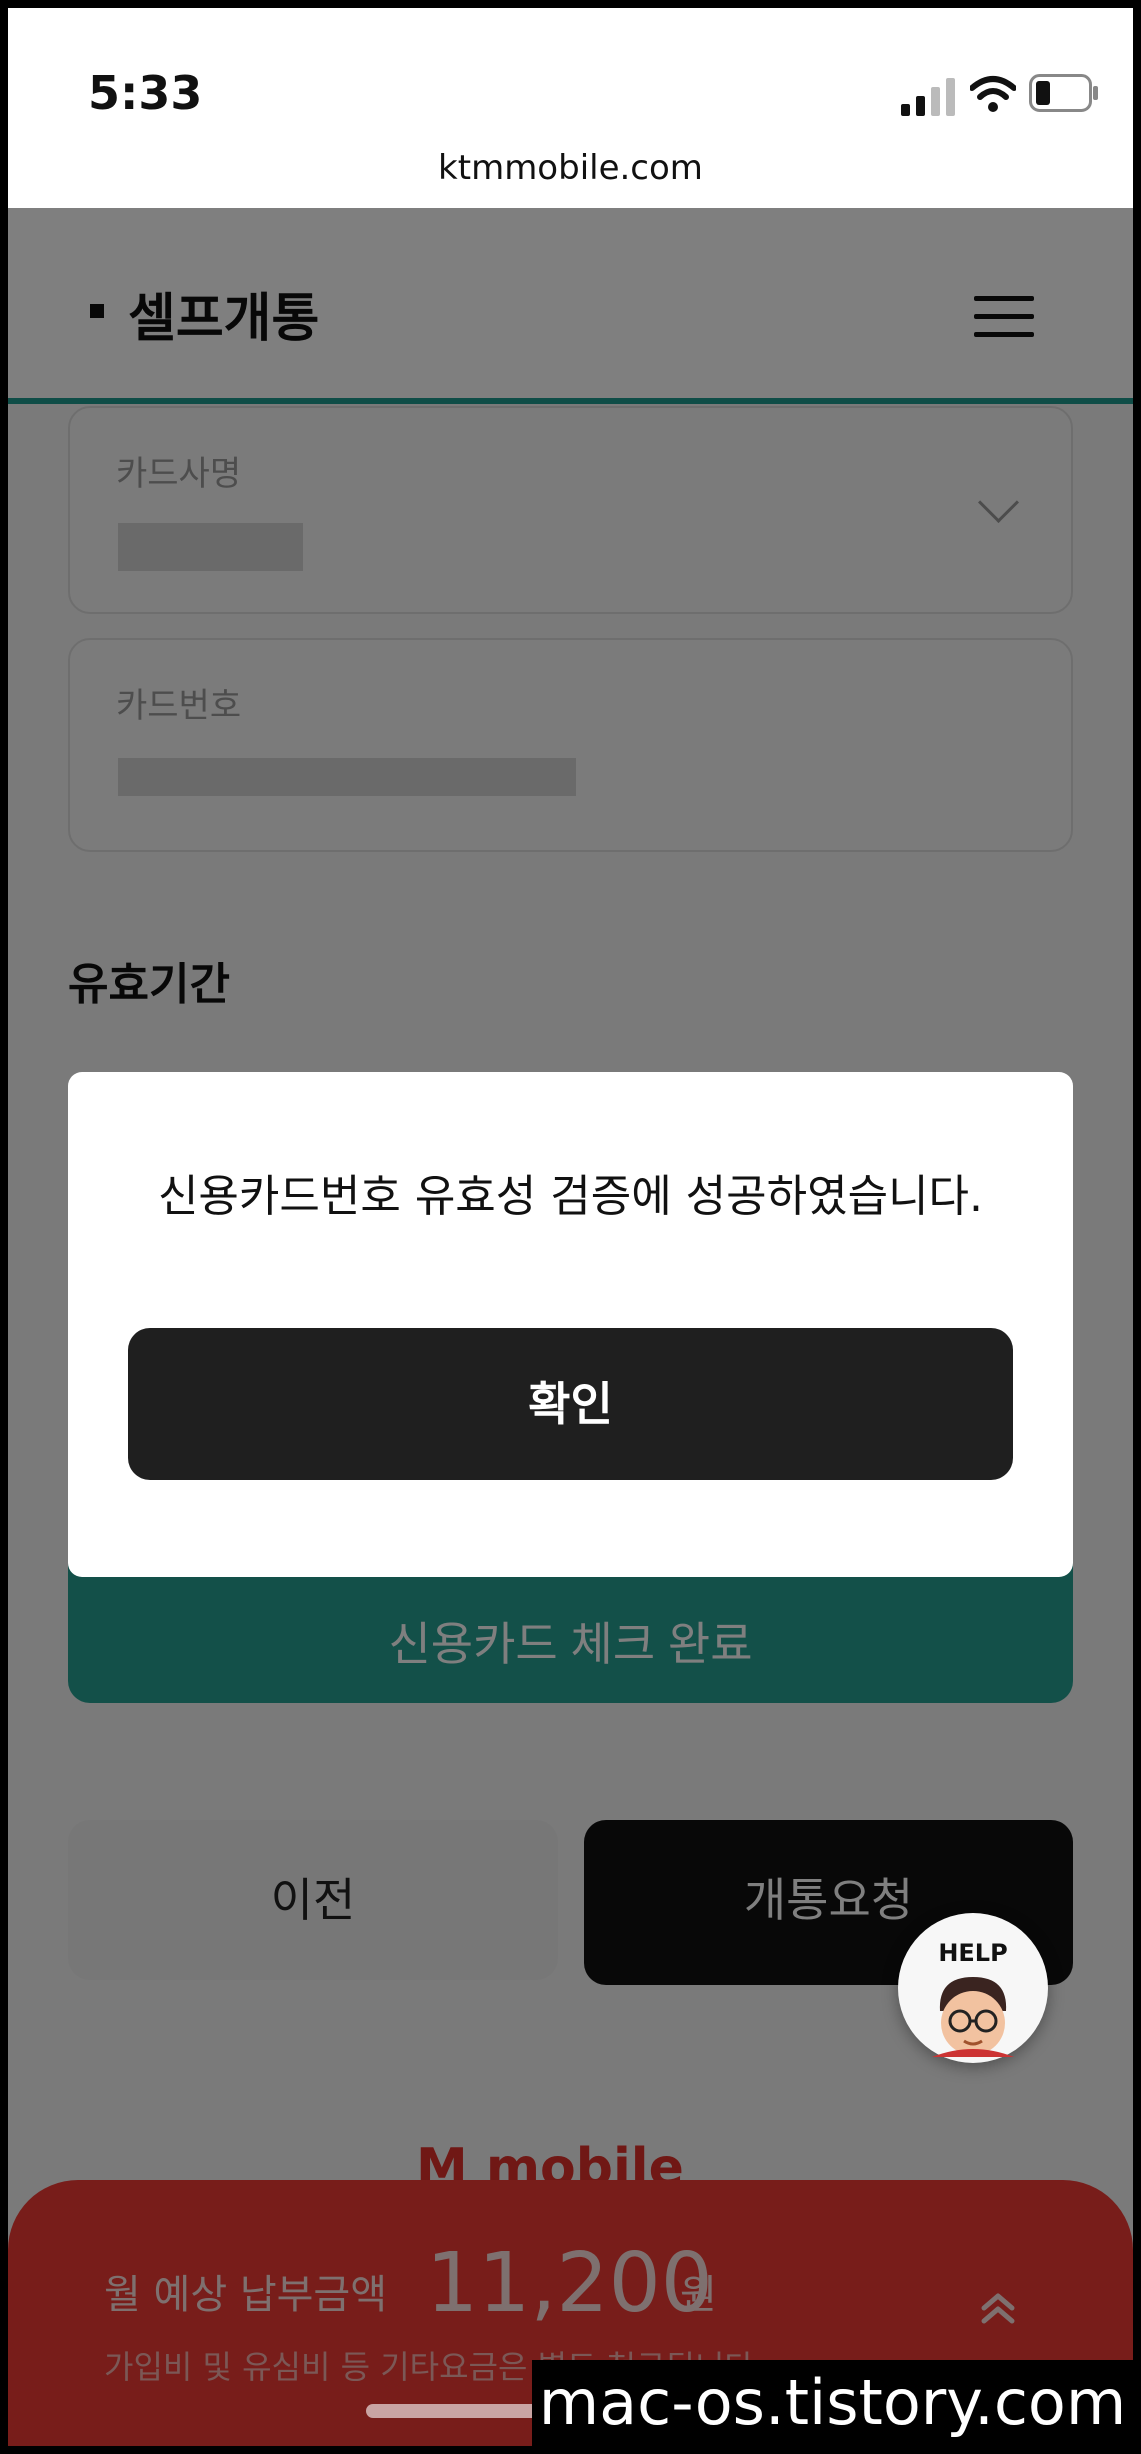 This screenshot has height=2454, width=1141. Describe the element at coordinates (973, 2017) in the screenshot. I see `avatar-face-icon` at that location.